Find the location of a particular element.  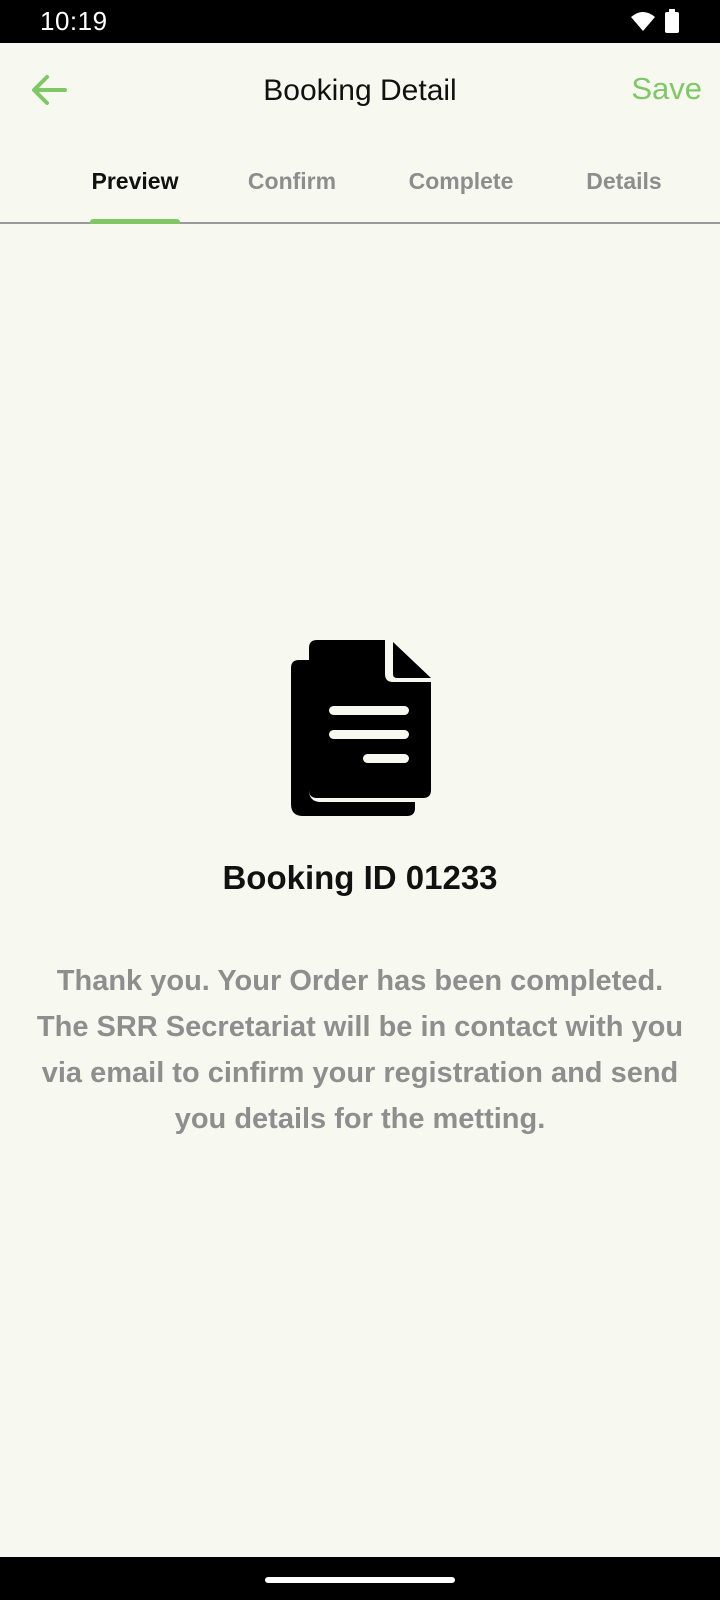

status-bar: 10:19 is located at coordinates (360, 21).